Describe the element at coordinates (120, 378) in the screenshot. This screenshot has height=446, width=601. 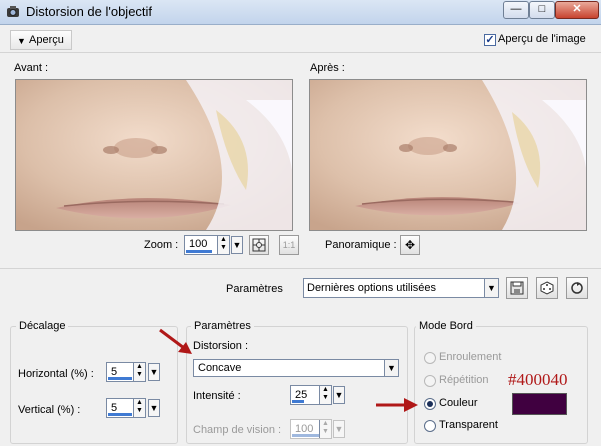
I see `horizontal-slider-bar` at that location.